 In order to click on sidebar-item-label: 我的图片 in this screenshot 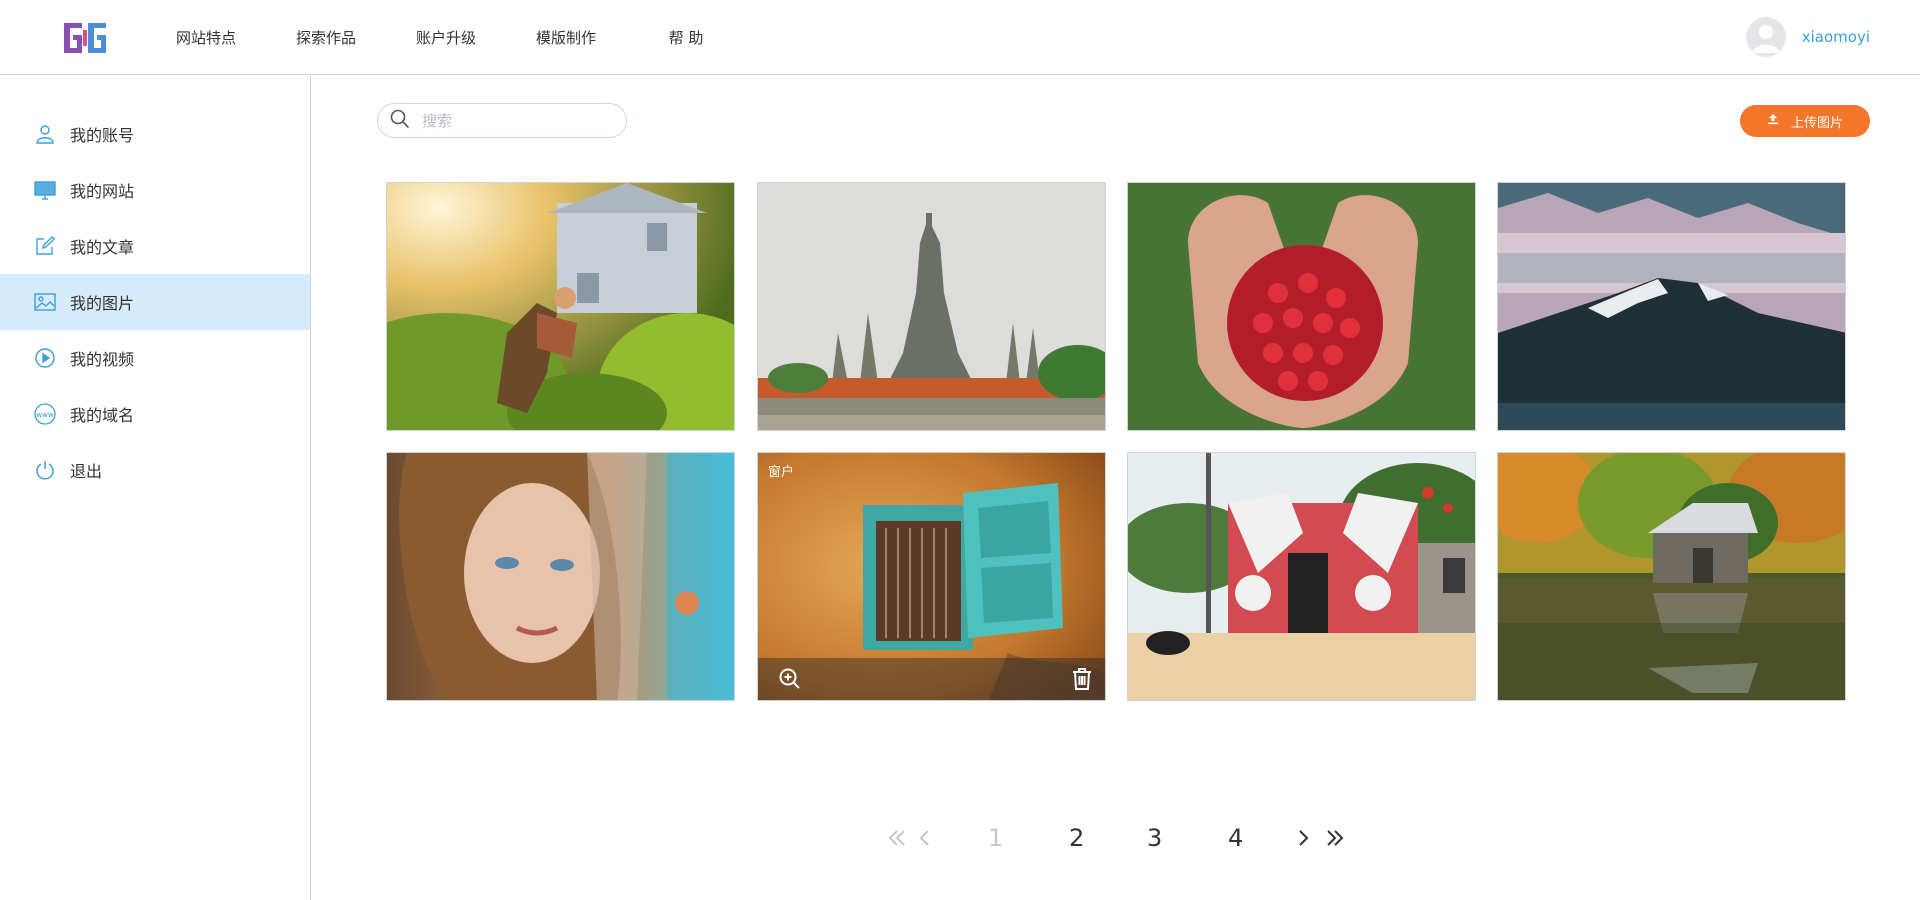, I will do `click(102, 303)`.